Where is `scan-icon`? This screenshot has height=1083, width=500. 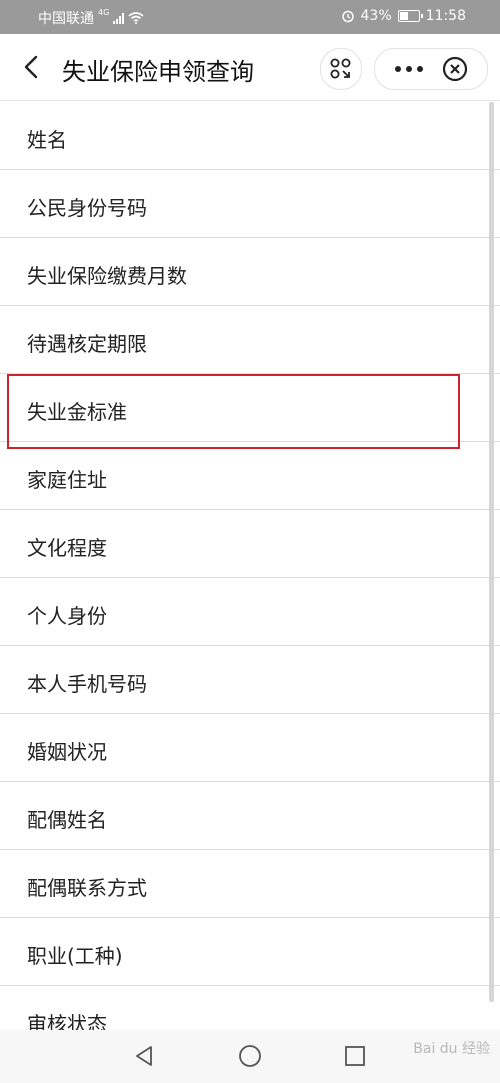 scan-icon is located at coordinates (340, 68).